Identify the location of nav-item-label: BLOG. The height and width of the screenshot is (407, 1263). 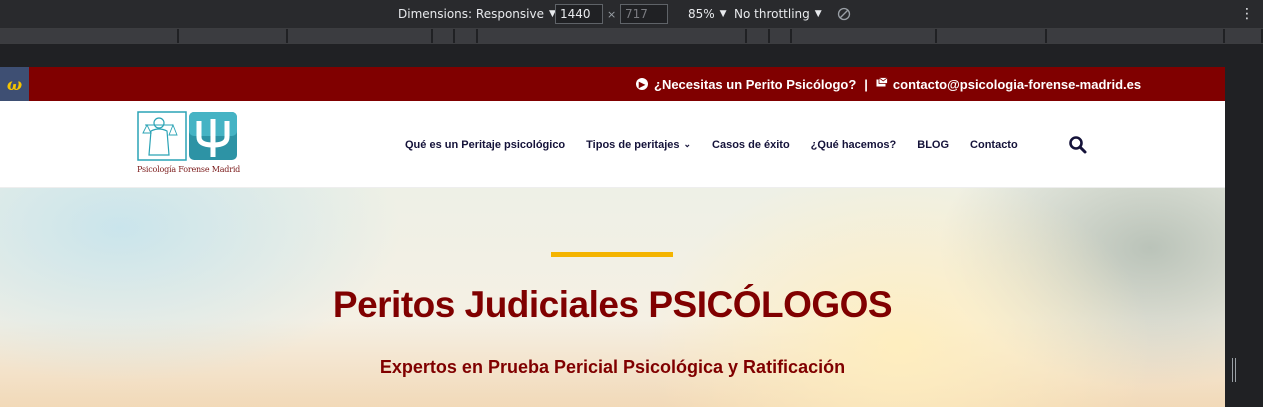
(933, 144).